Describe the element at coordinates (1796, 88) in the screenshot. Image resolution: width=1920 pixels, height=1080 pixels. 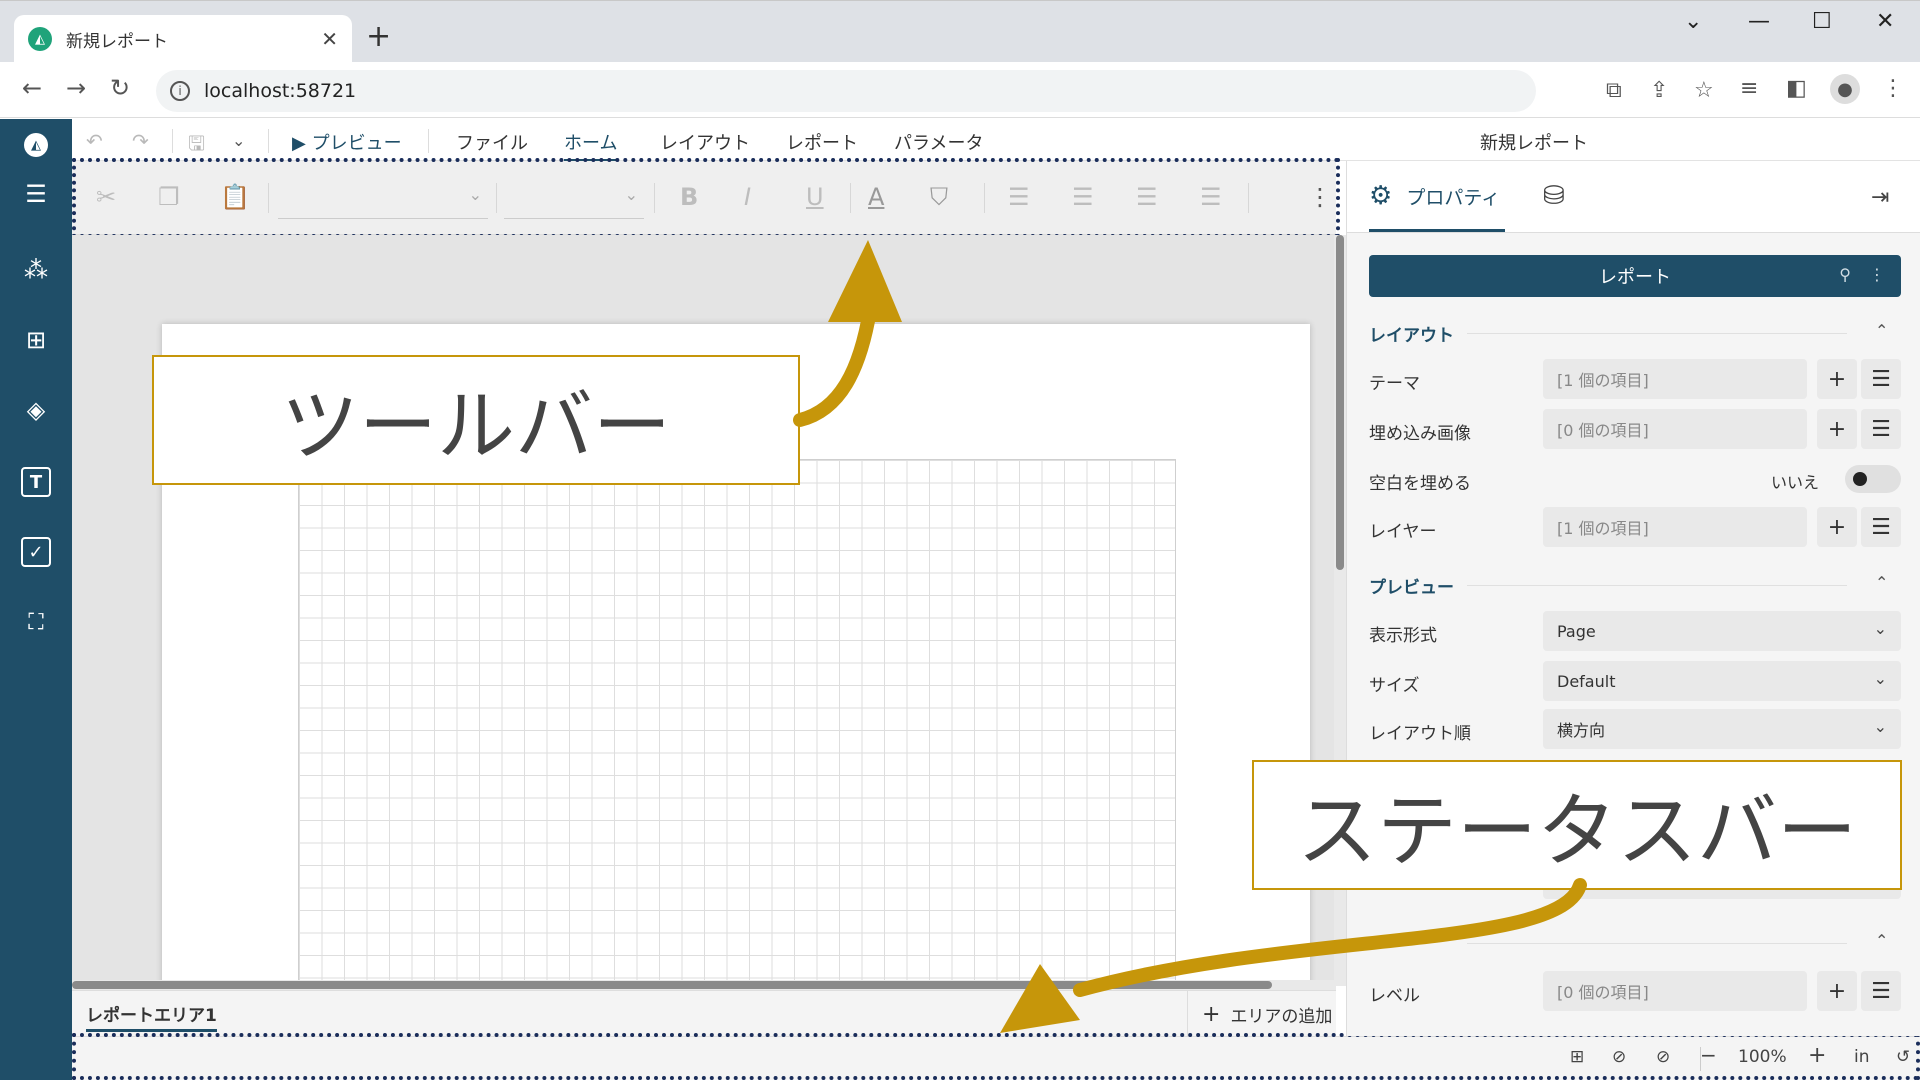
I see `side-panel-icon: ◧` at that location.